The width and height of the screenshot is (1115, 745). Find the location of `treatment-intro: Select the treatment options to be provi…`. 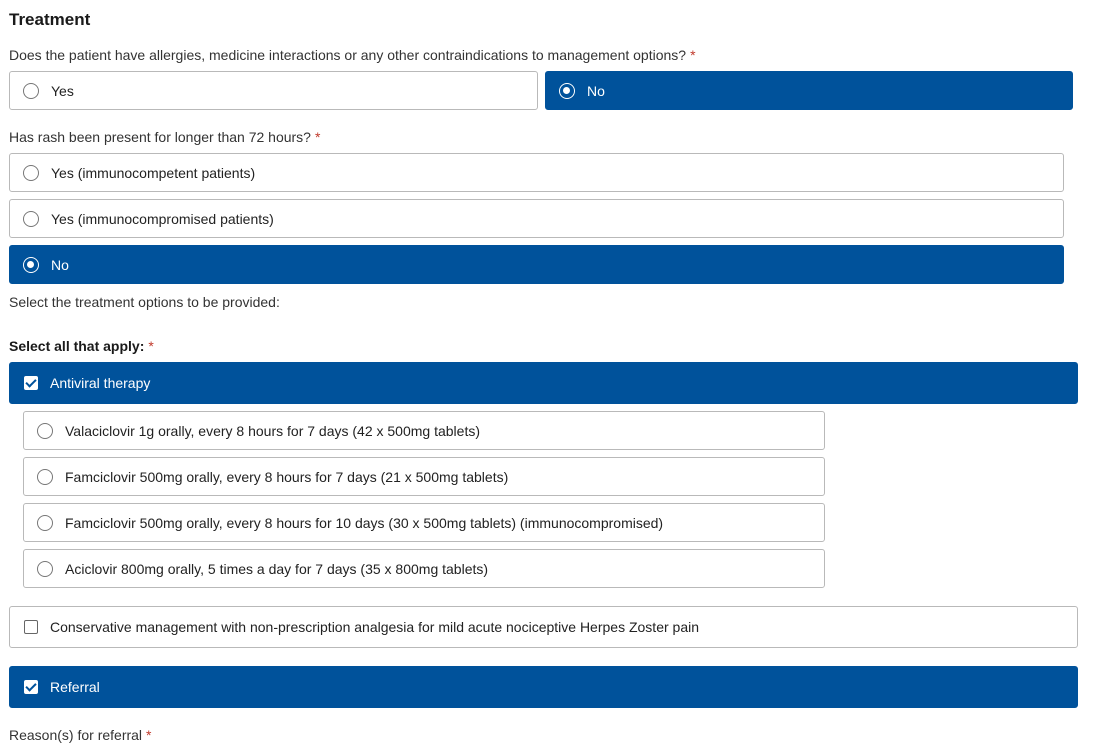

treatment-intro: Select the treatment options to be provi… is located at coordinates (144, 302).